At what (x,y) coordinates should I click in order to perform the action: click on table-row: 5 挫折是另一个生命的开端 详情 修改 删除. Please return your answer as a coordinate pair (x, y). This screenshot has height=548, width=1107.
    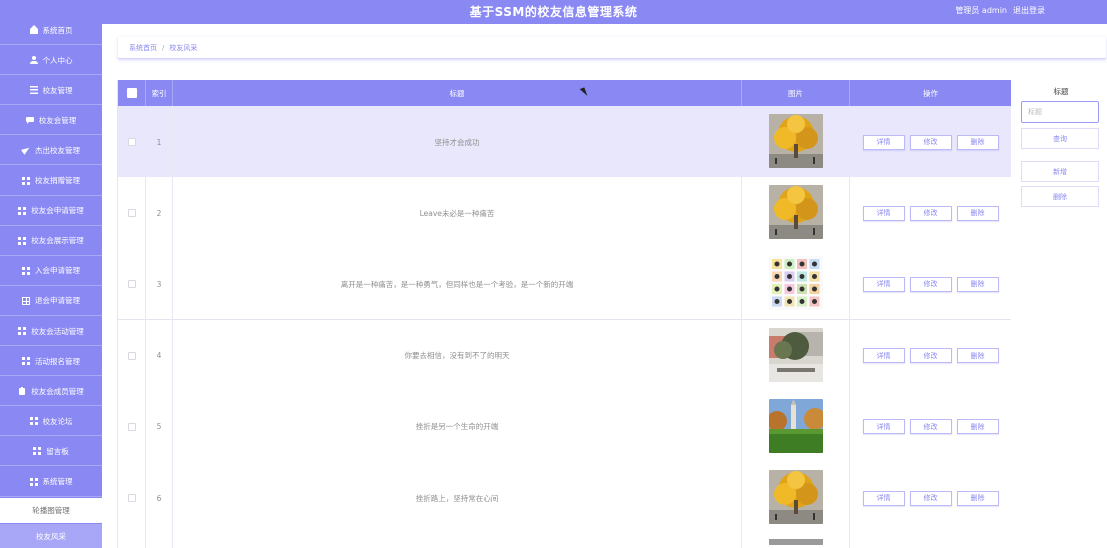
    Looking at the image, I should click on (564, 426).